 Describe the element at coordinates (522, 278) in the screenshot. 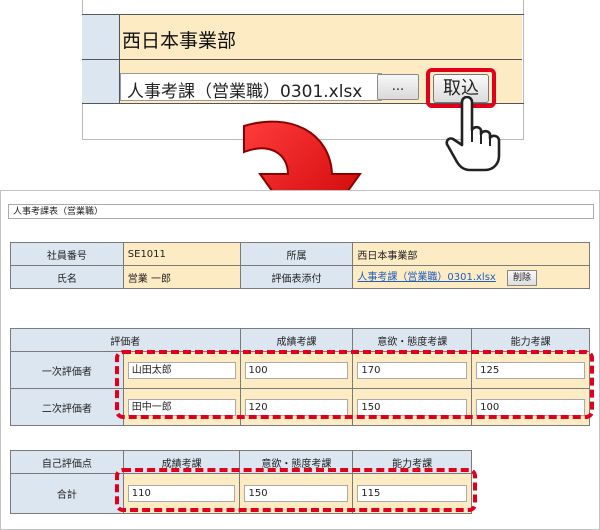

I see `delete-button: 削除` at that location.